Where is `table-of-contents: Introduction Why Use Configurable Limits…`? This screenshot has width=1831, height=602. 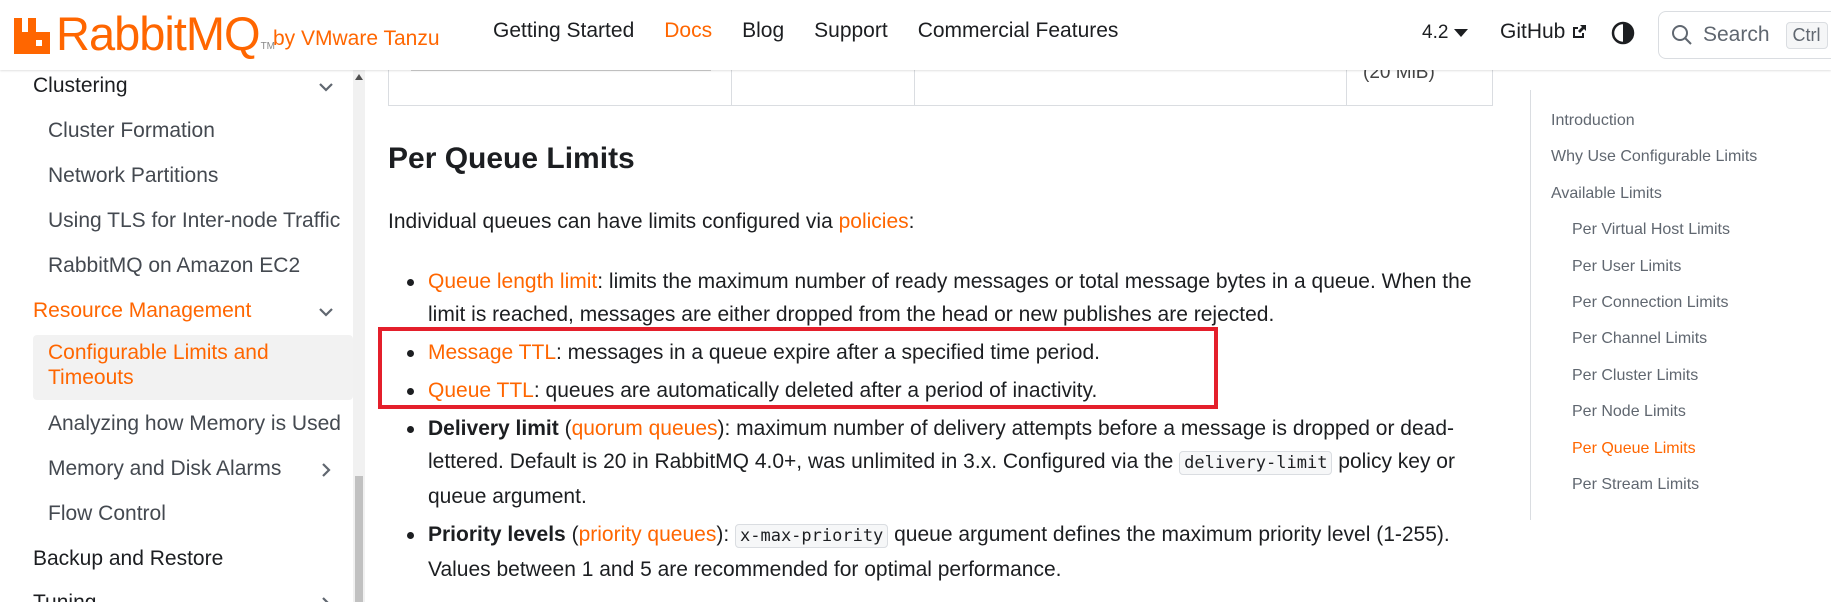 table-of-contents: Introduction Why Use Configurable Limits… is located at coordinates (1680, 305).